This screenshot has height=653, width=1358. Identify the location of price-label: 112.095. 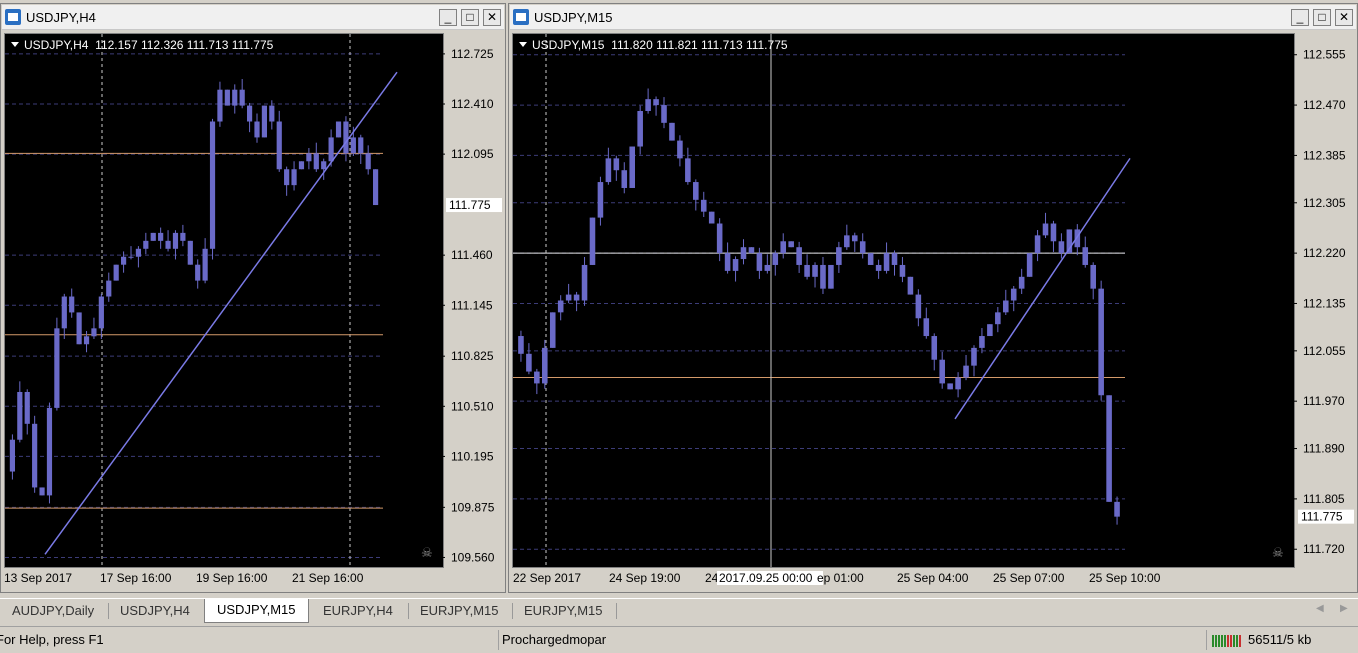
(472, 154).